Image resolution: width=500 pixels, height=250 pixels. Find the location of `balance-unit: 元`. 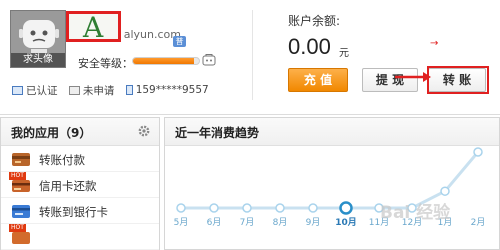

balance-unit: 元 is located at coordinates (344, 53).